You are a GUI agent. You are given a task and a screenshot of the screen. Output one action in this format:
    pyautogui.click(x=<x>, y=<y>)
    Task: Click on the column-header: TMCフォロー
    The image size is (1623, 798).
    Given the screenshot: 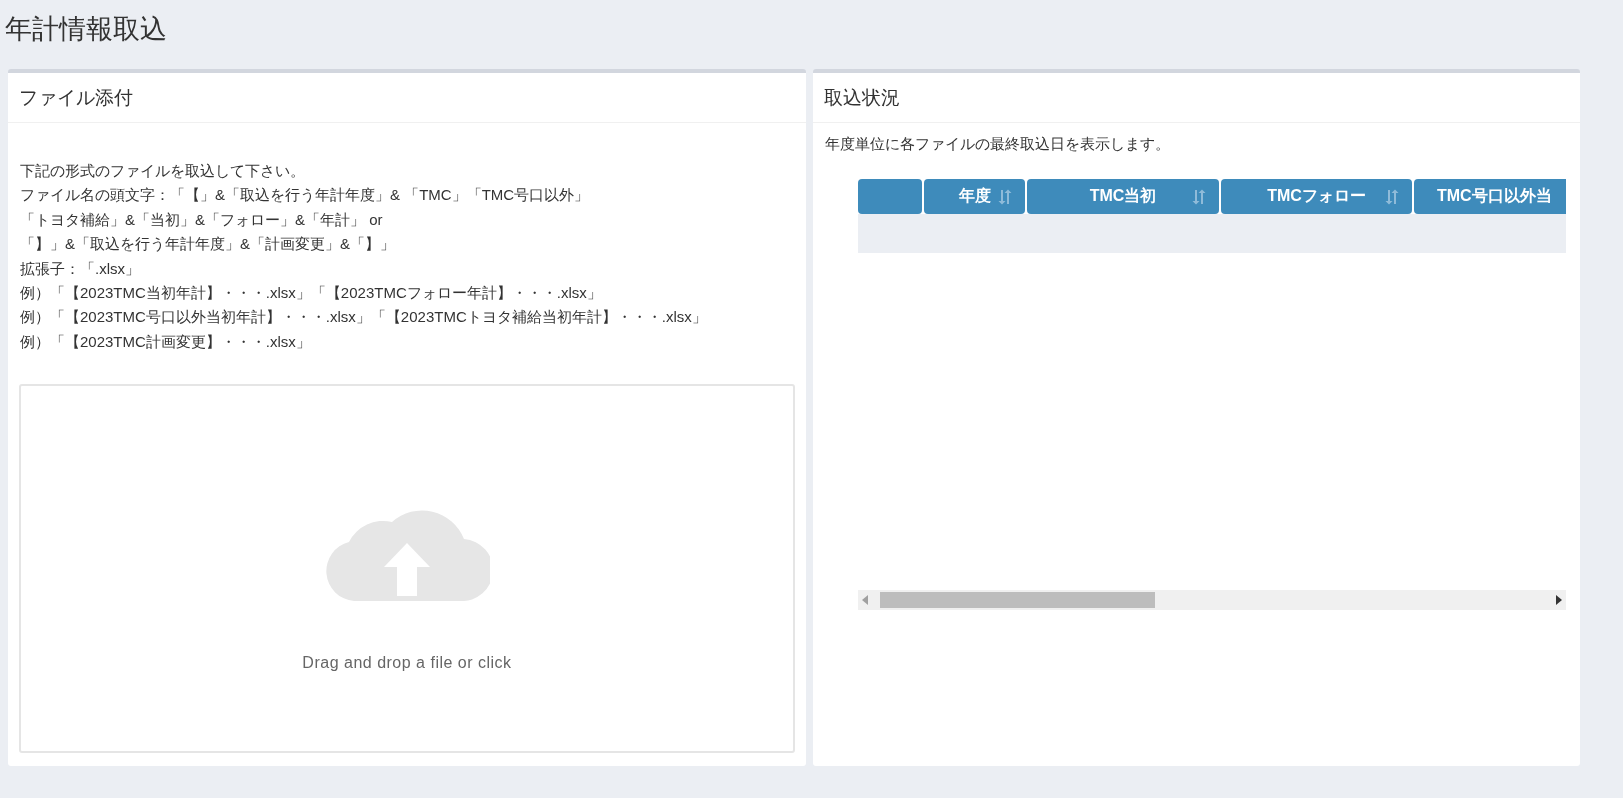 What is the action you would take?
    pyautogui.click(x=1316, y=196)
    